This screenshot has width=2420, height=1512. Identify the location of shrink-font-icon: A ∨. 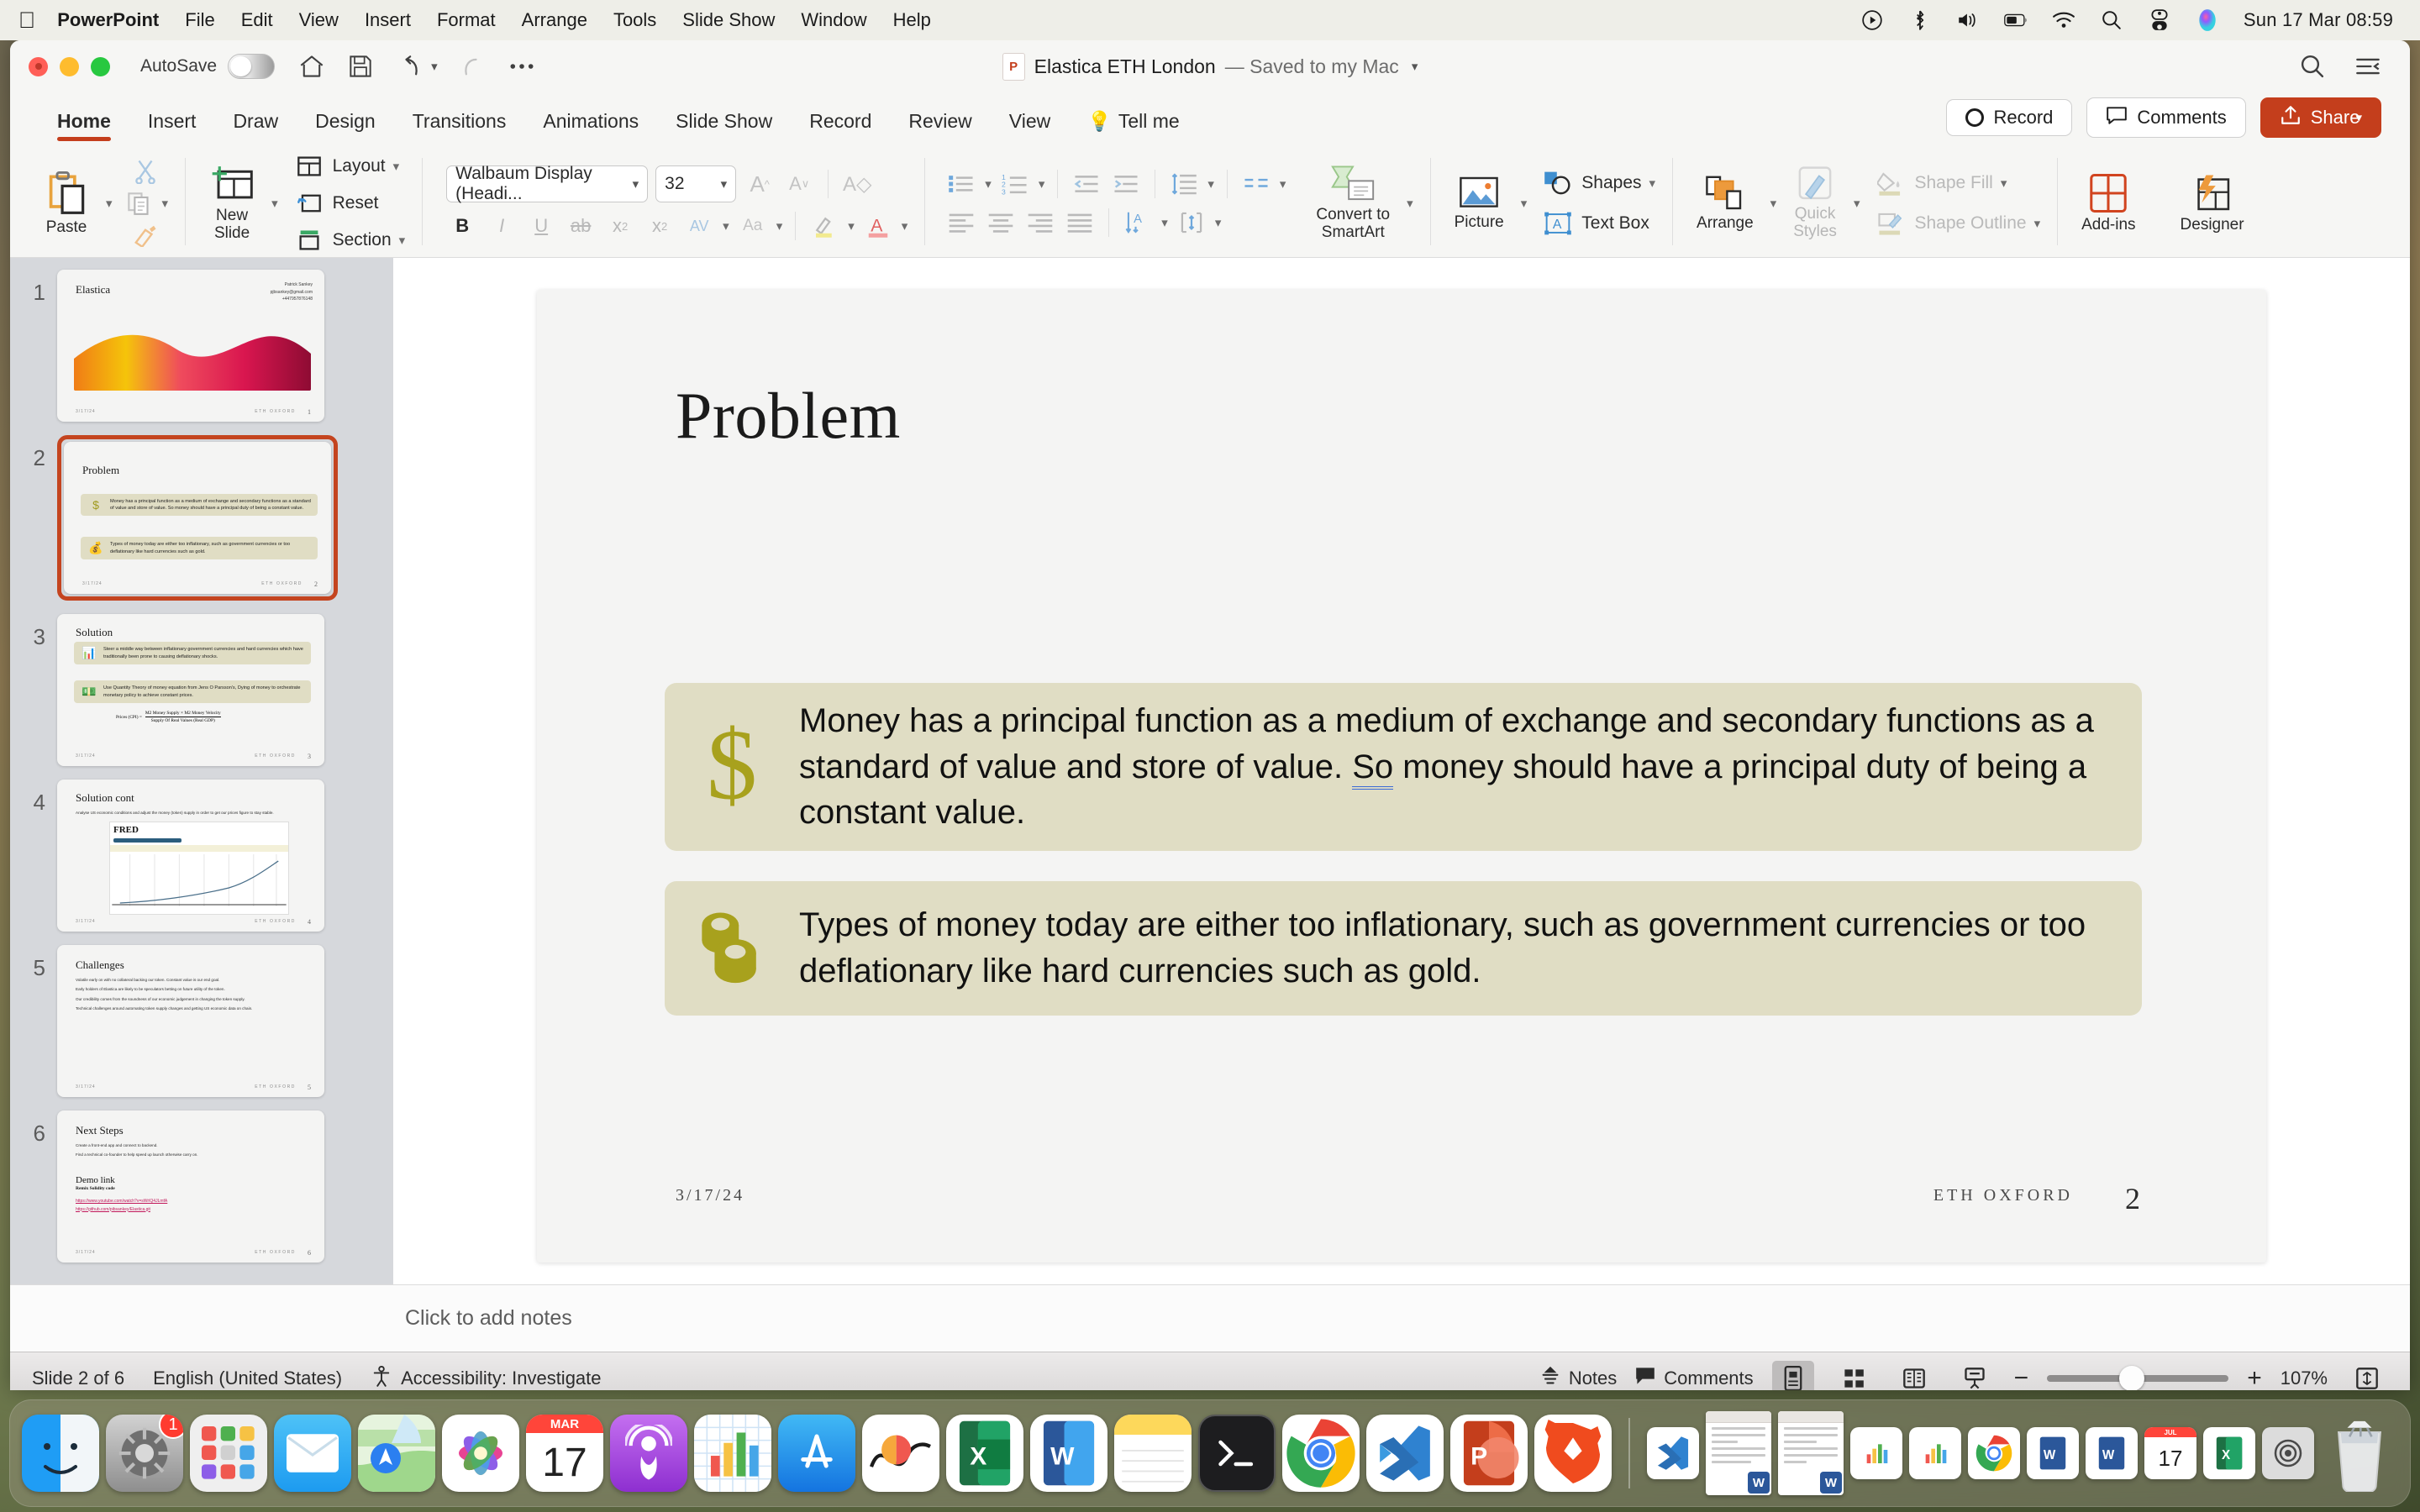
(799, 184).